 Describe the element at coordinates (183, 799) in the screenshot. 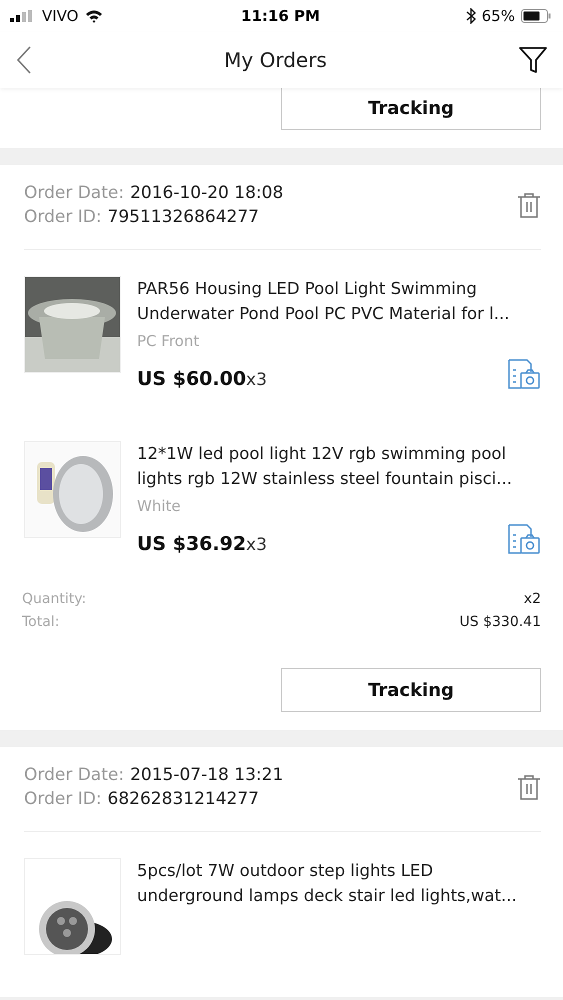

I see `order-id: 68262831214277` at that location.